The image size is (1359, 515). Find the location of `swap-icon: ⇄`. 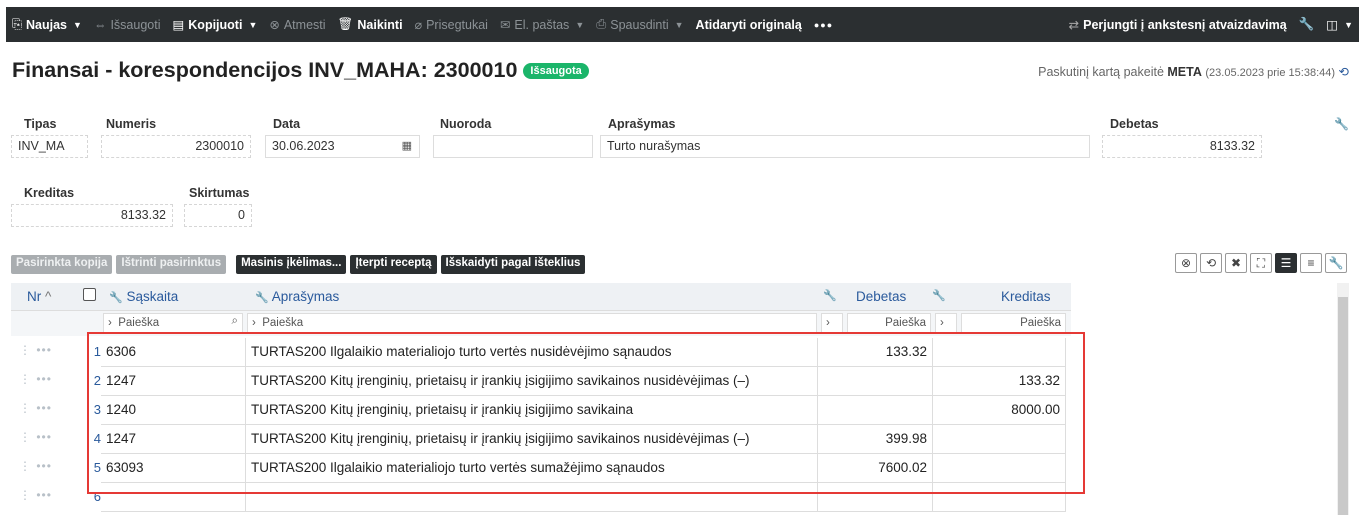

swap-icon: ⇄ is located at coordinates (1074, 25).